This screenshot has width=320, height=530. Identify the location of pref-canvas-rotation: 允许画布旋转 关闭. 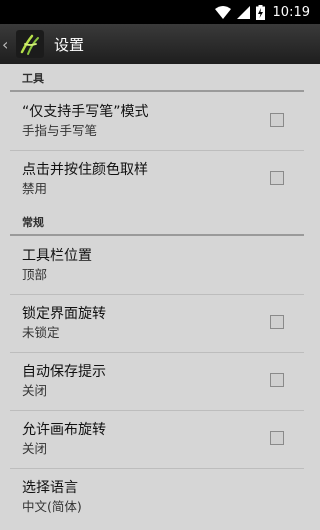
(160, 439).